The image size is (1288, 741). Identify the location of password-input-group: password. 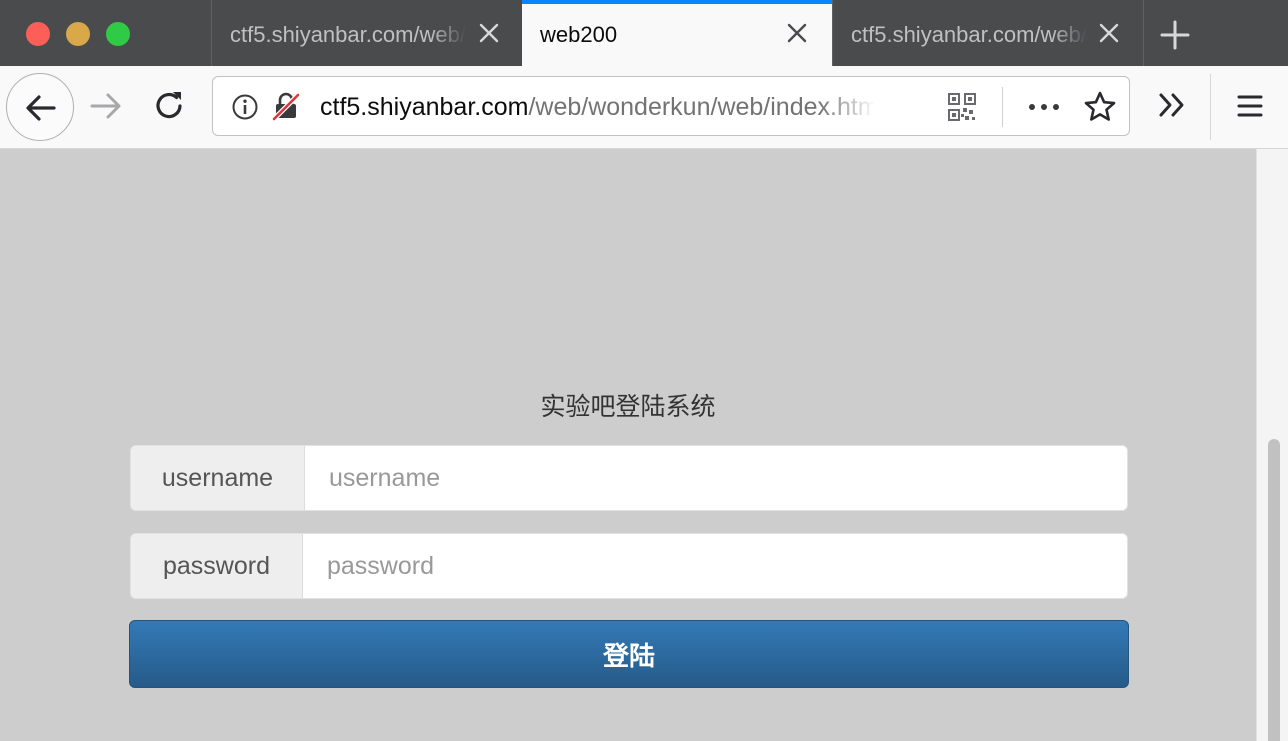
(629, 566).